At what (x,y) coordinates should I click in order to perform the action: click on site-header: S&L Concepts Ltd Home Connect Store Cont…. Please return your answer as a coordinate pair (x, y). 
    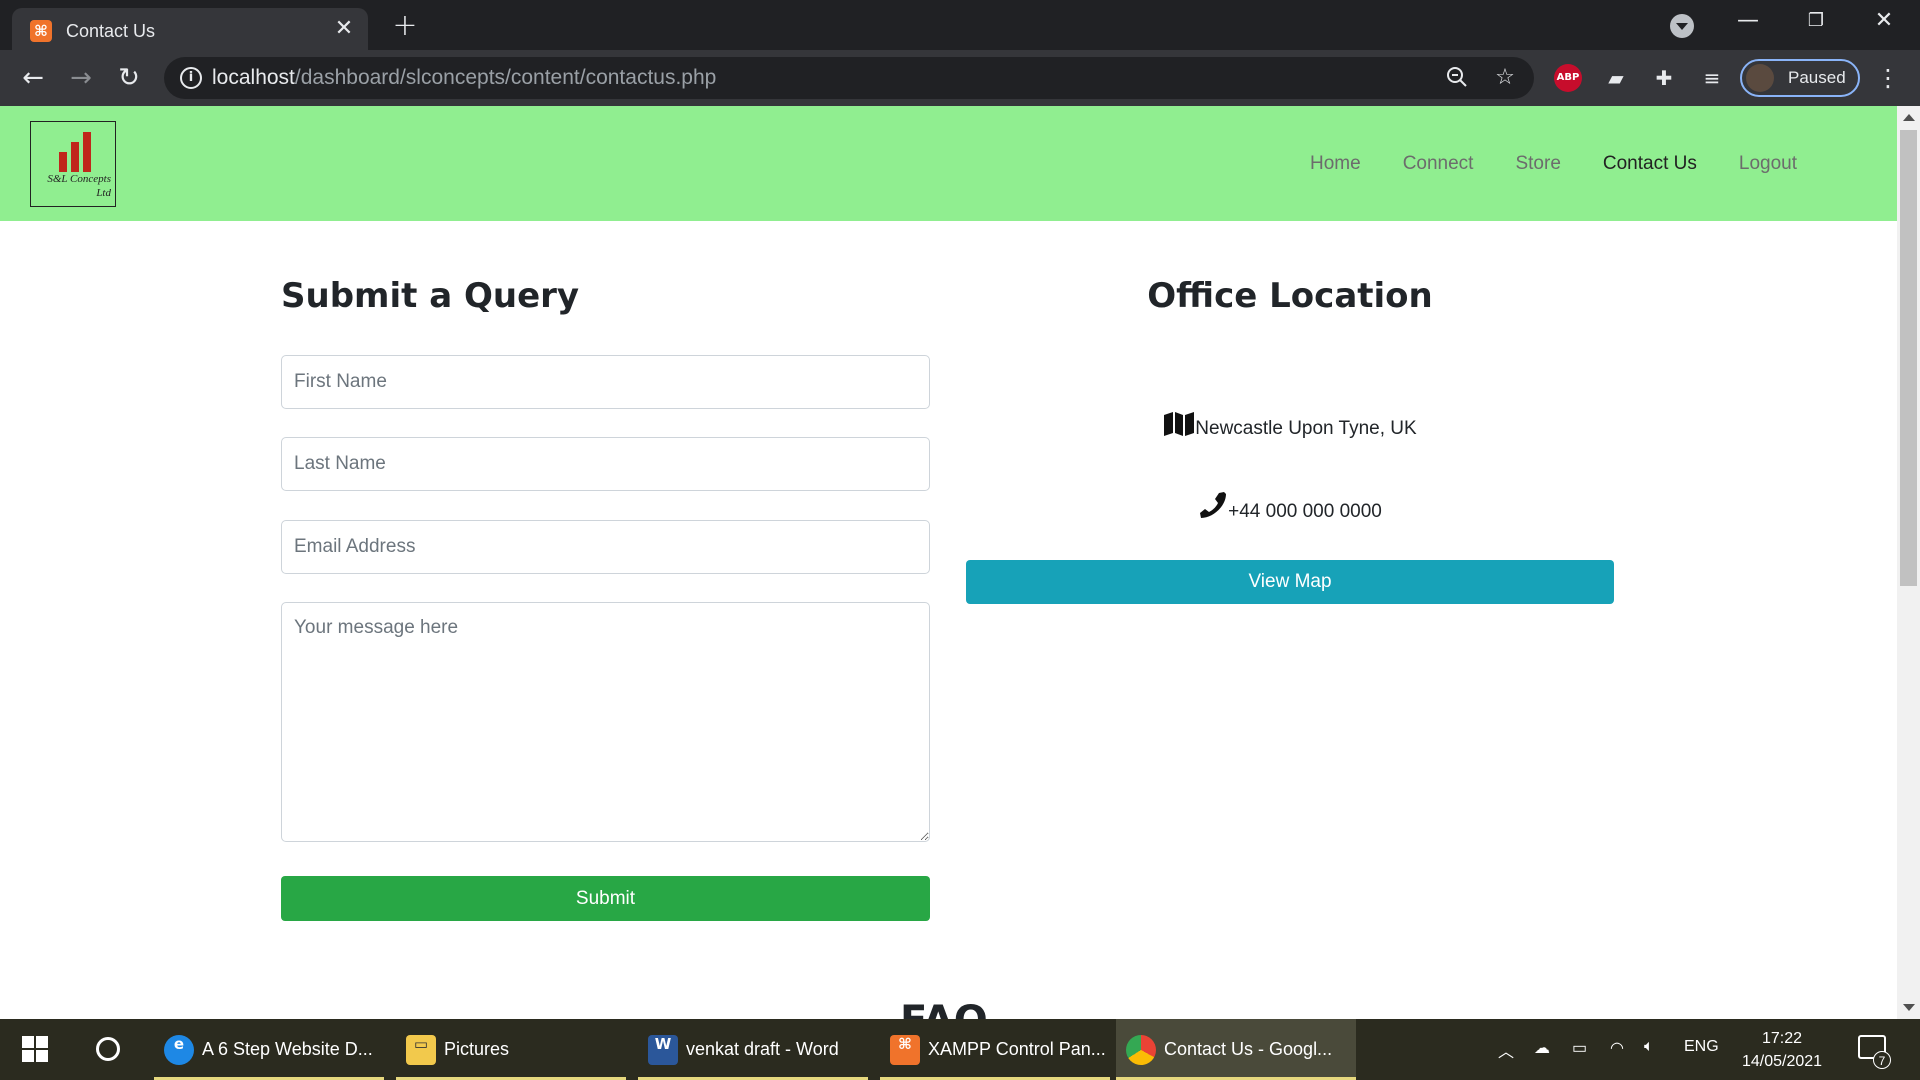
    Looking at the image, I should click on (948, 163).